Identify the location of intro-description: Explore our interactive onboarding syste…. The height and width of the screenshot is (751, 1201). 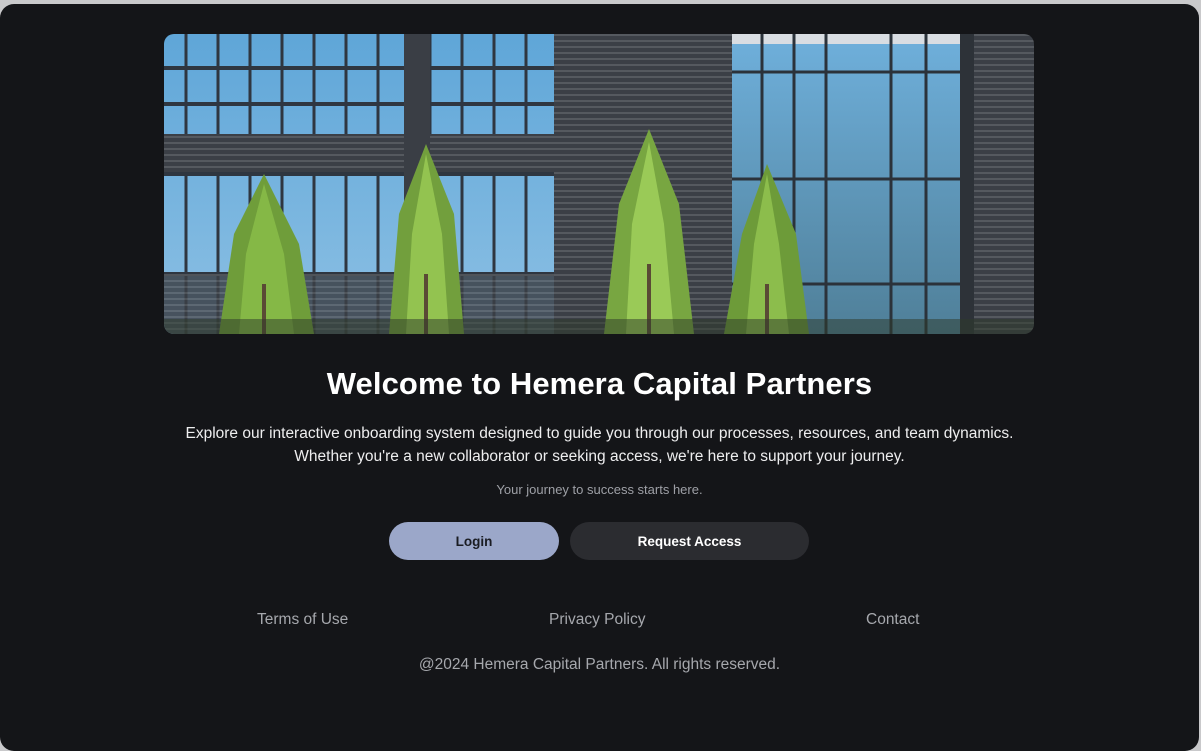
(599, 445).